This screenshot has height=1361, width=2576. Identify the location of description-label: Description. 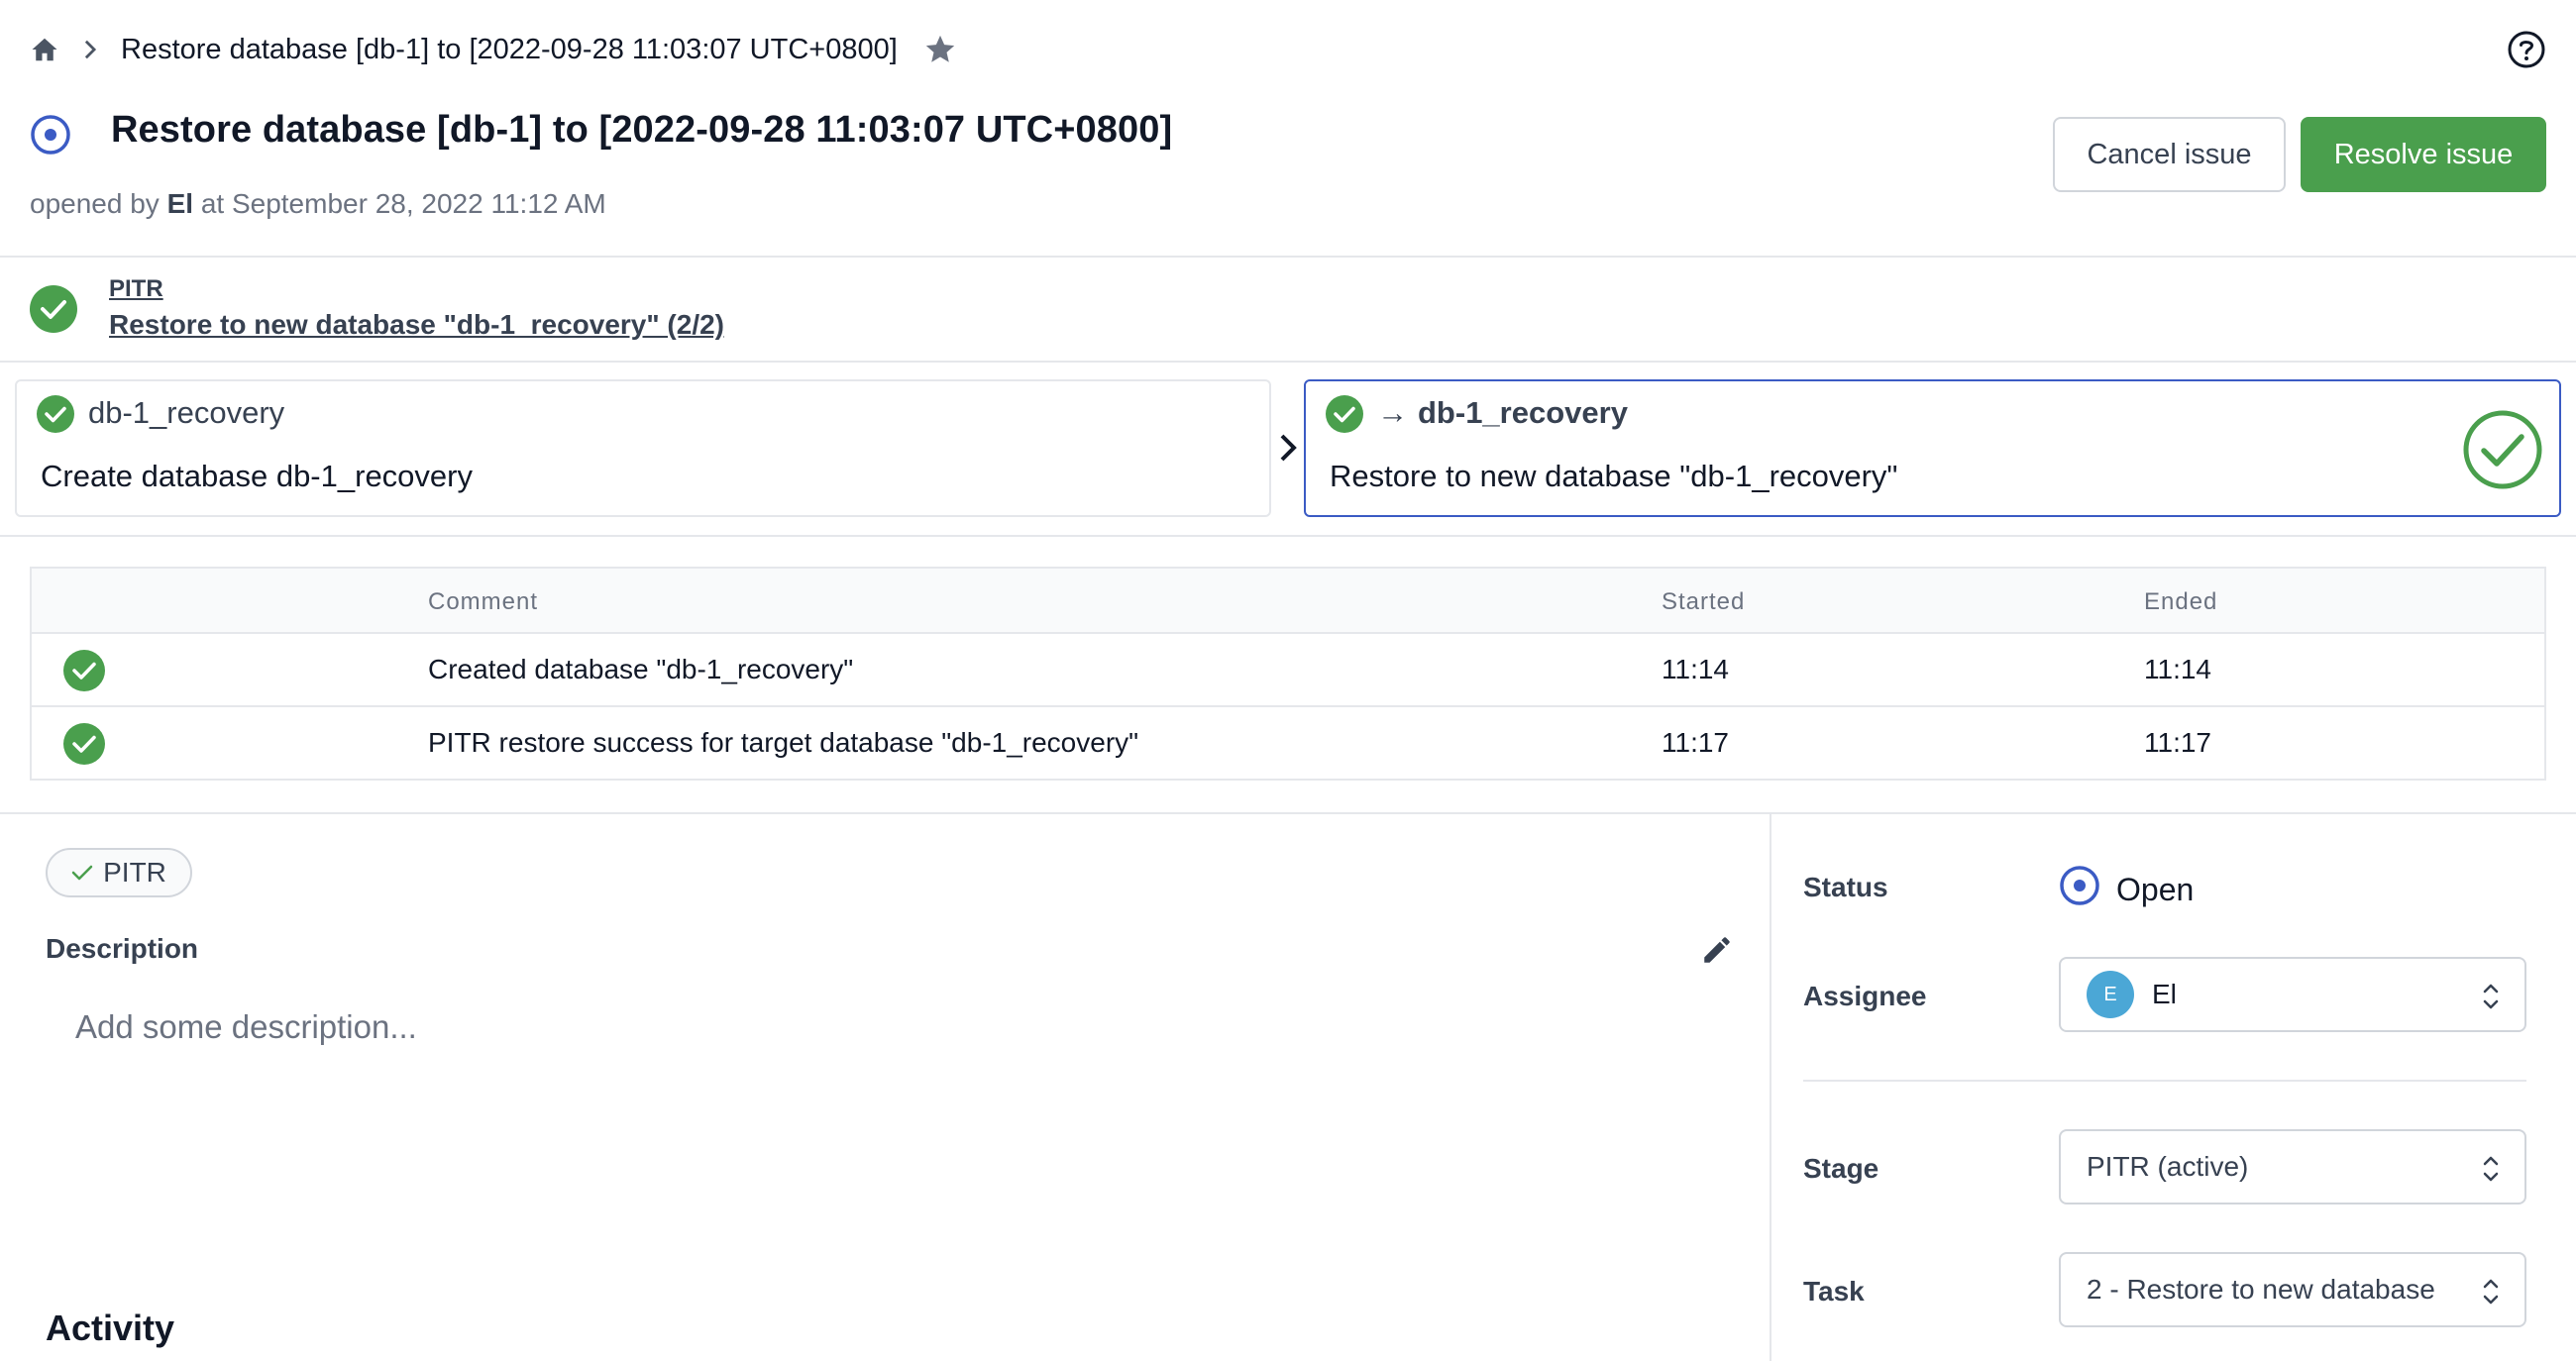
(122, 948).